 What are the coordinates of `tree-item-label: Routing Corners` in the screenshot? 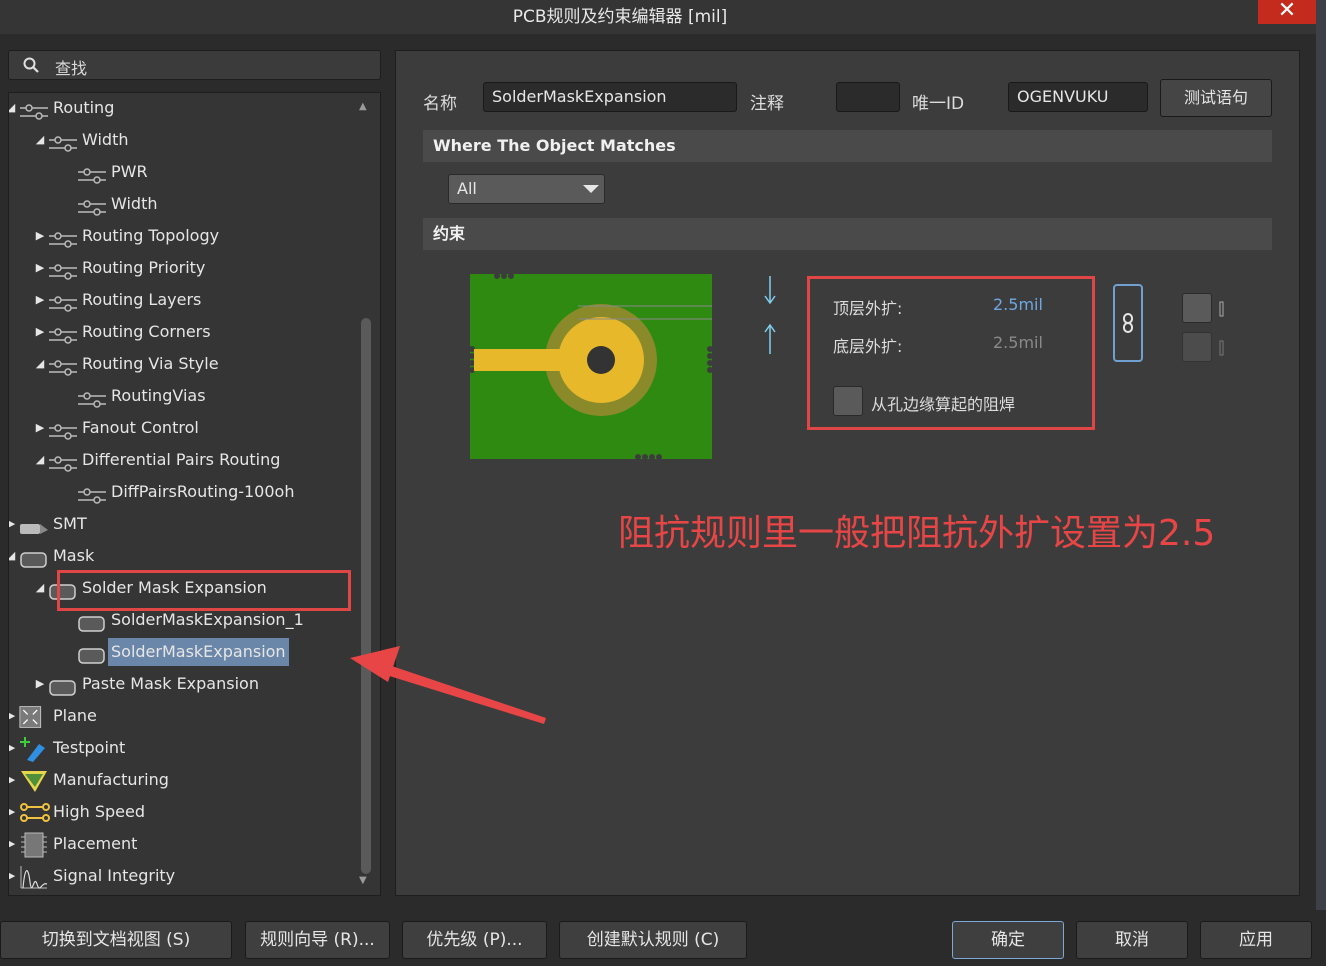 It's located at (146, 331).